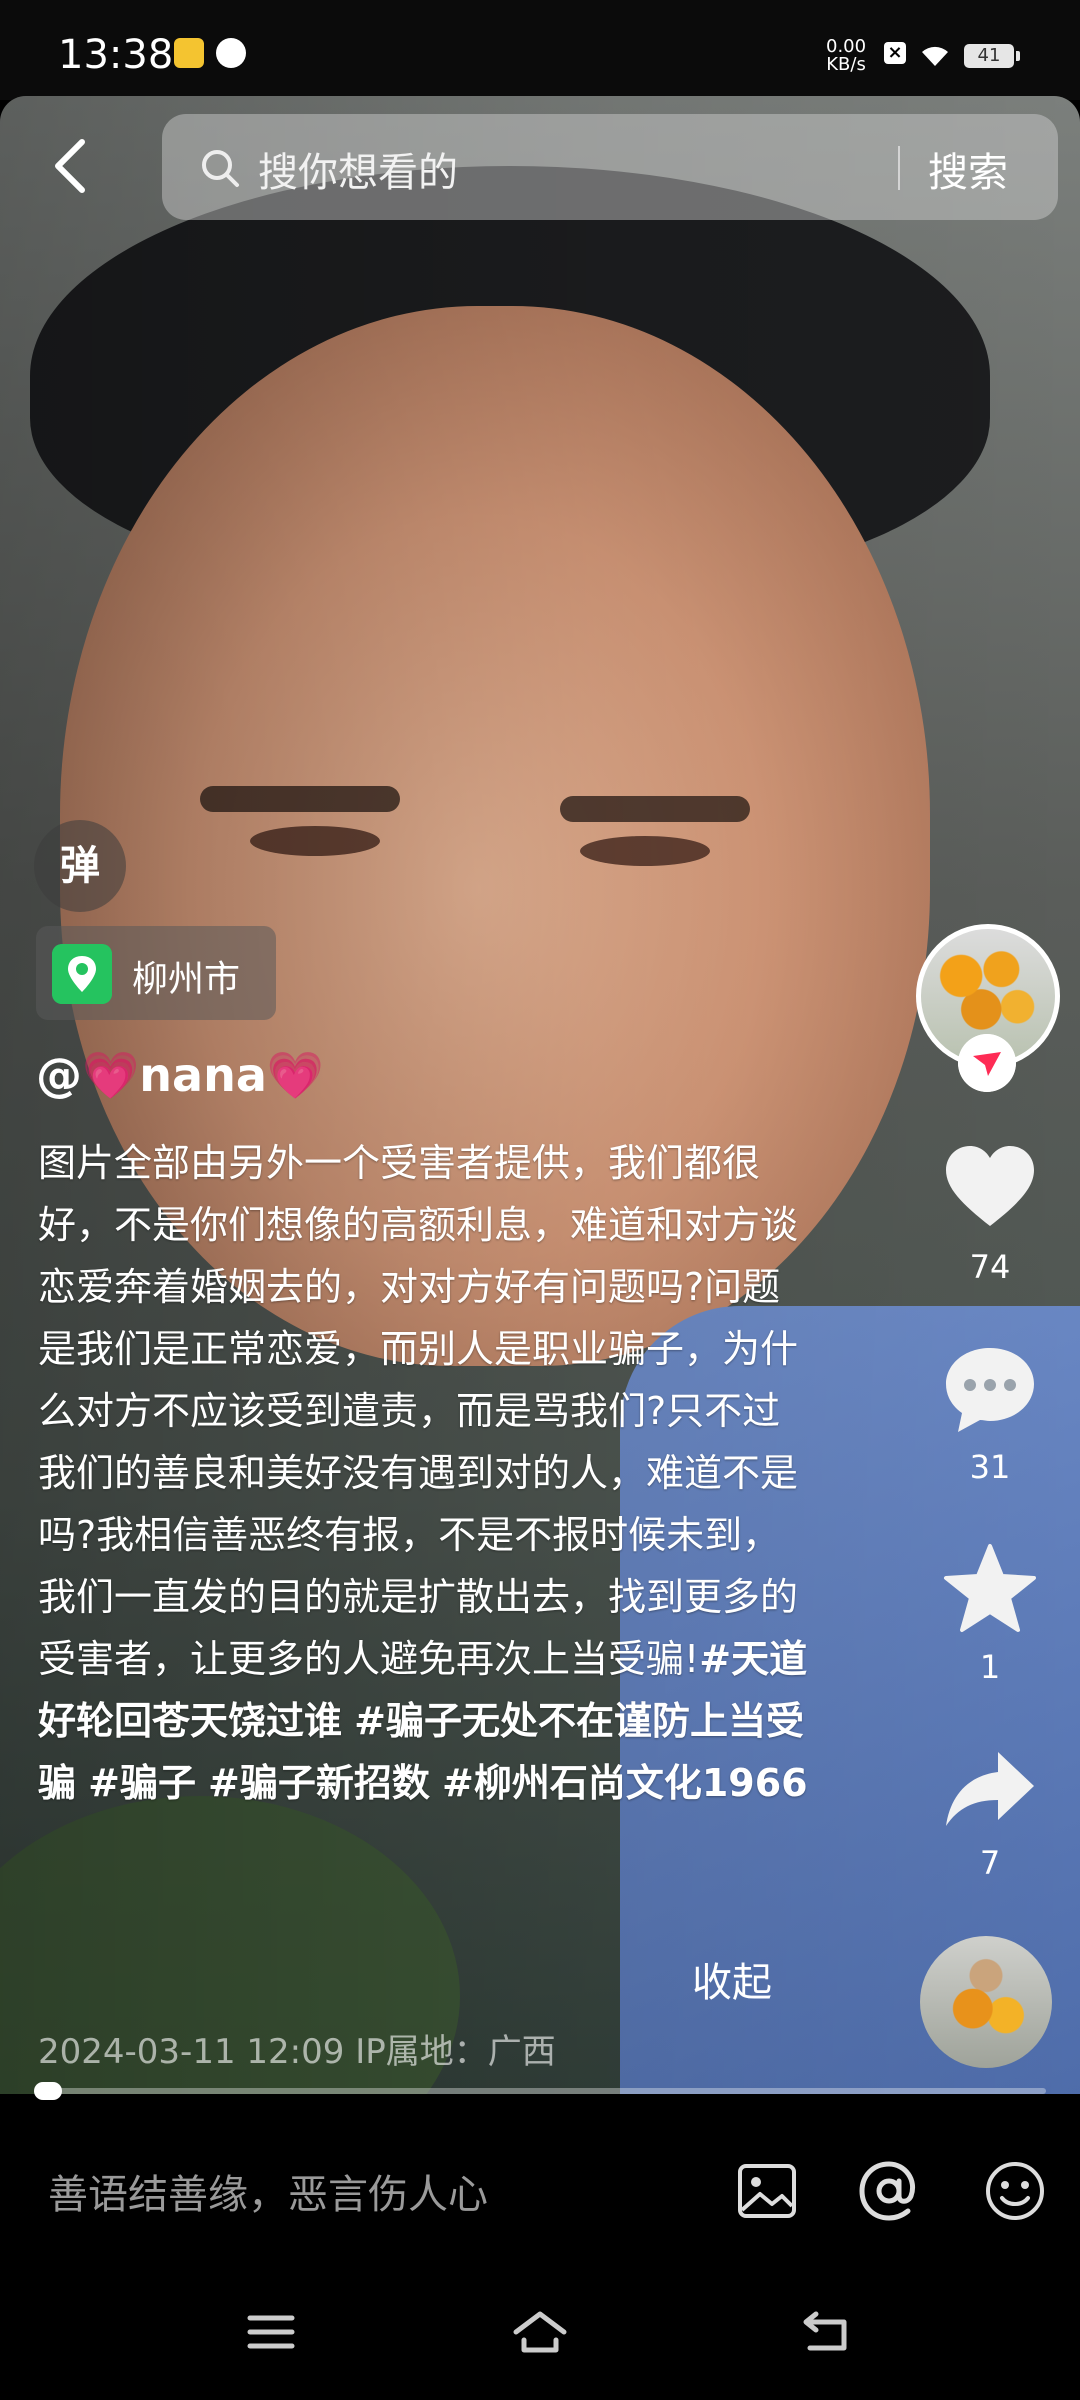  I want to click on progress-handle, so click(48, 2091).